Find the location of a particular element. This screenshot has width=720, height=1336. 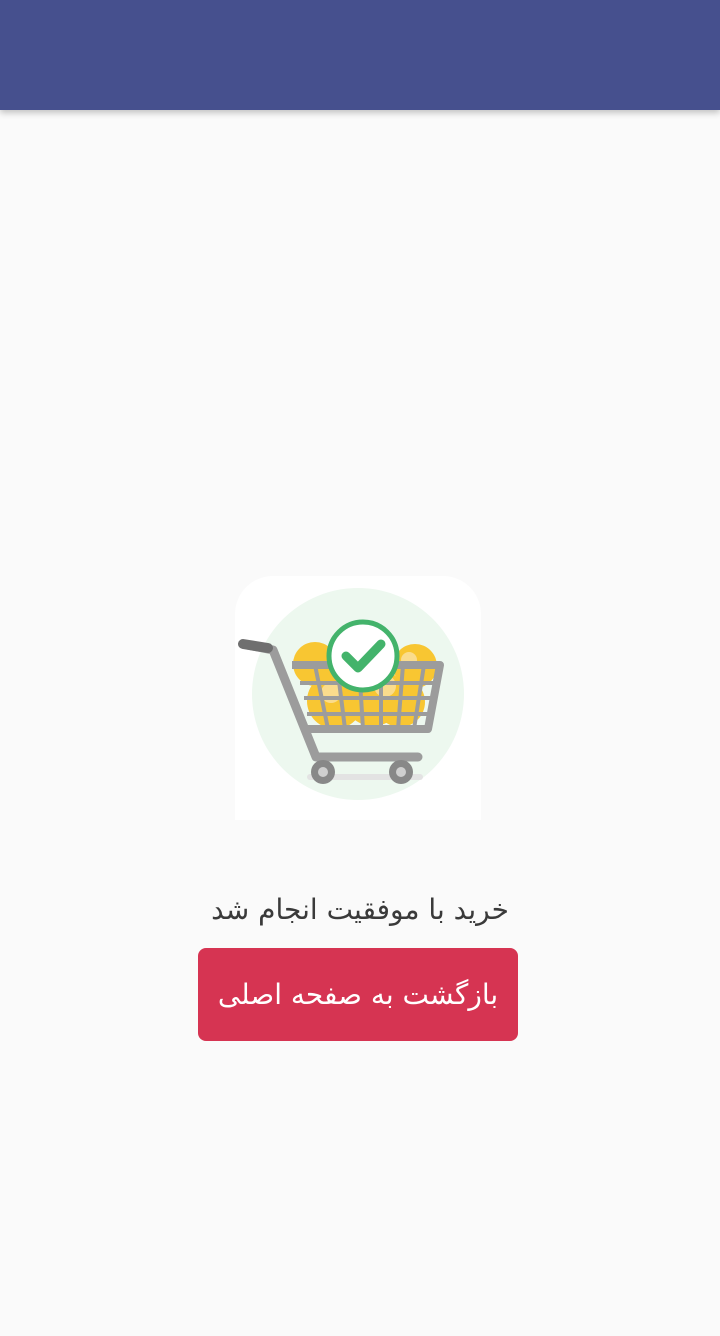

back-home-button: بازگشت به صفحه اصلی is located at coordinates (358, 994).